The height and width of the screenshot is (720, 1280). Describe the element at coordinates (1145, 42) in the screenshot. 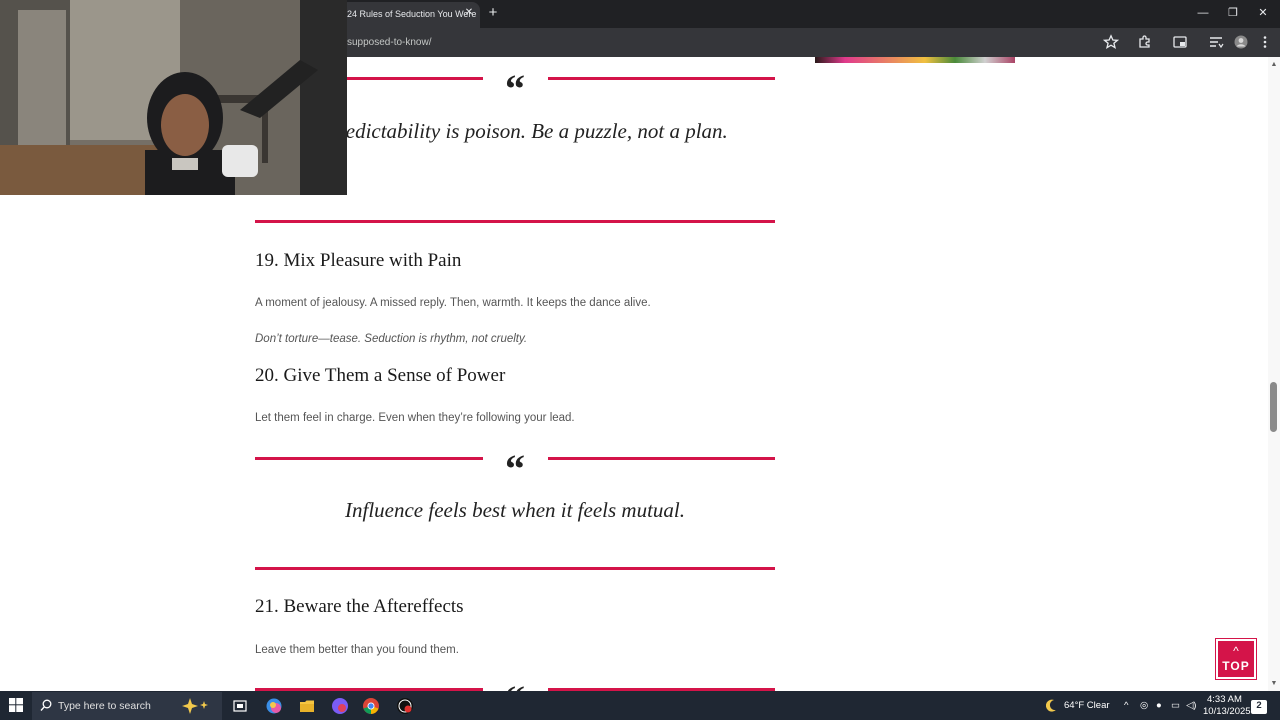

I see `extensions-icon` at that location.